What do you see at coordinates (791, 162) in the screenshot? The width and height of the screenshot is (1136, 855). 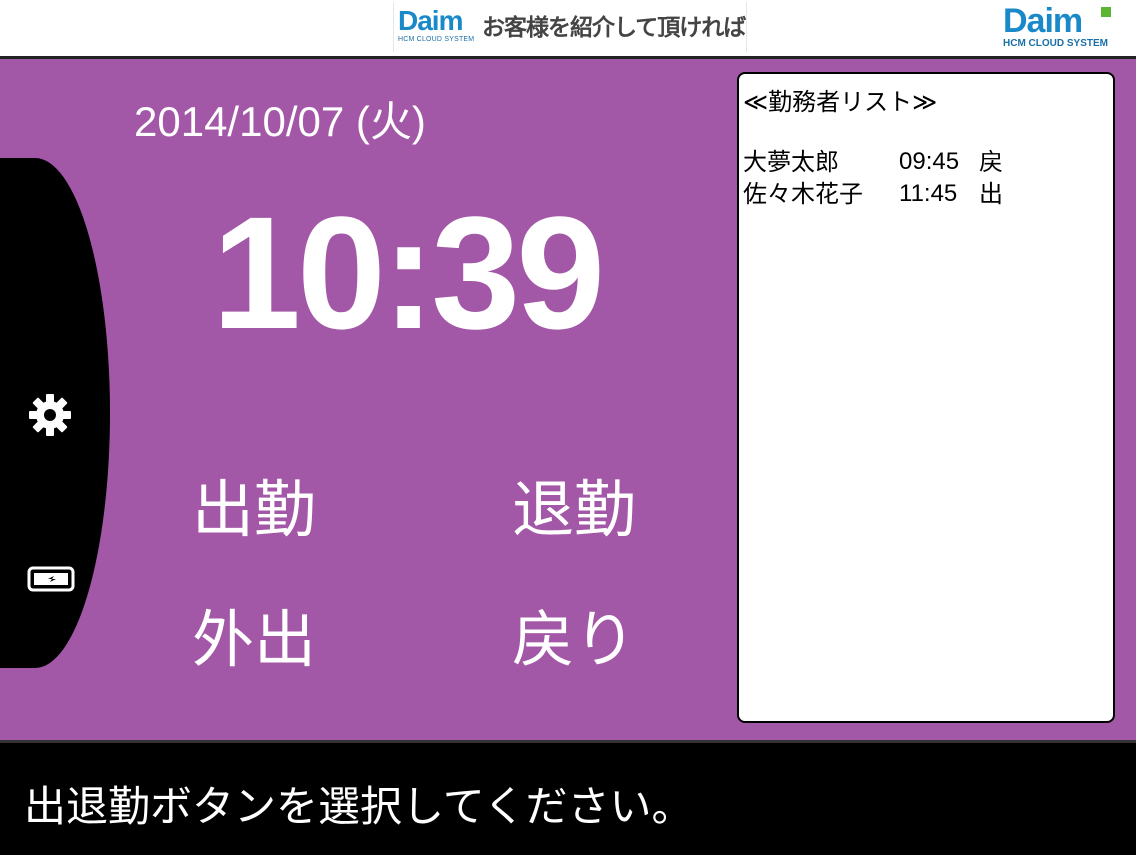 I see `worker-name: 大夢太郎` at bounding box center [791, 162].